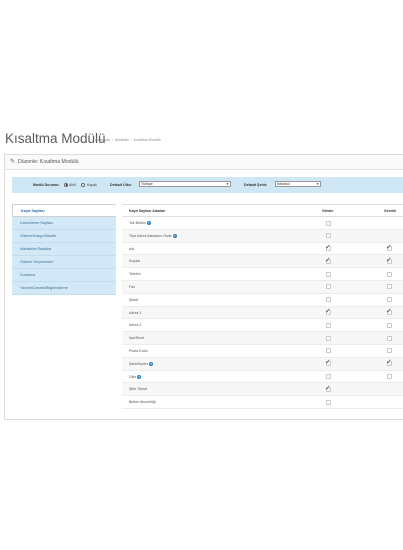 The height and width of the screenshot is (550, 403). I want to click on column-header-fields: Kayıt Sayfası Alanları, so click(147, 211).